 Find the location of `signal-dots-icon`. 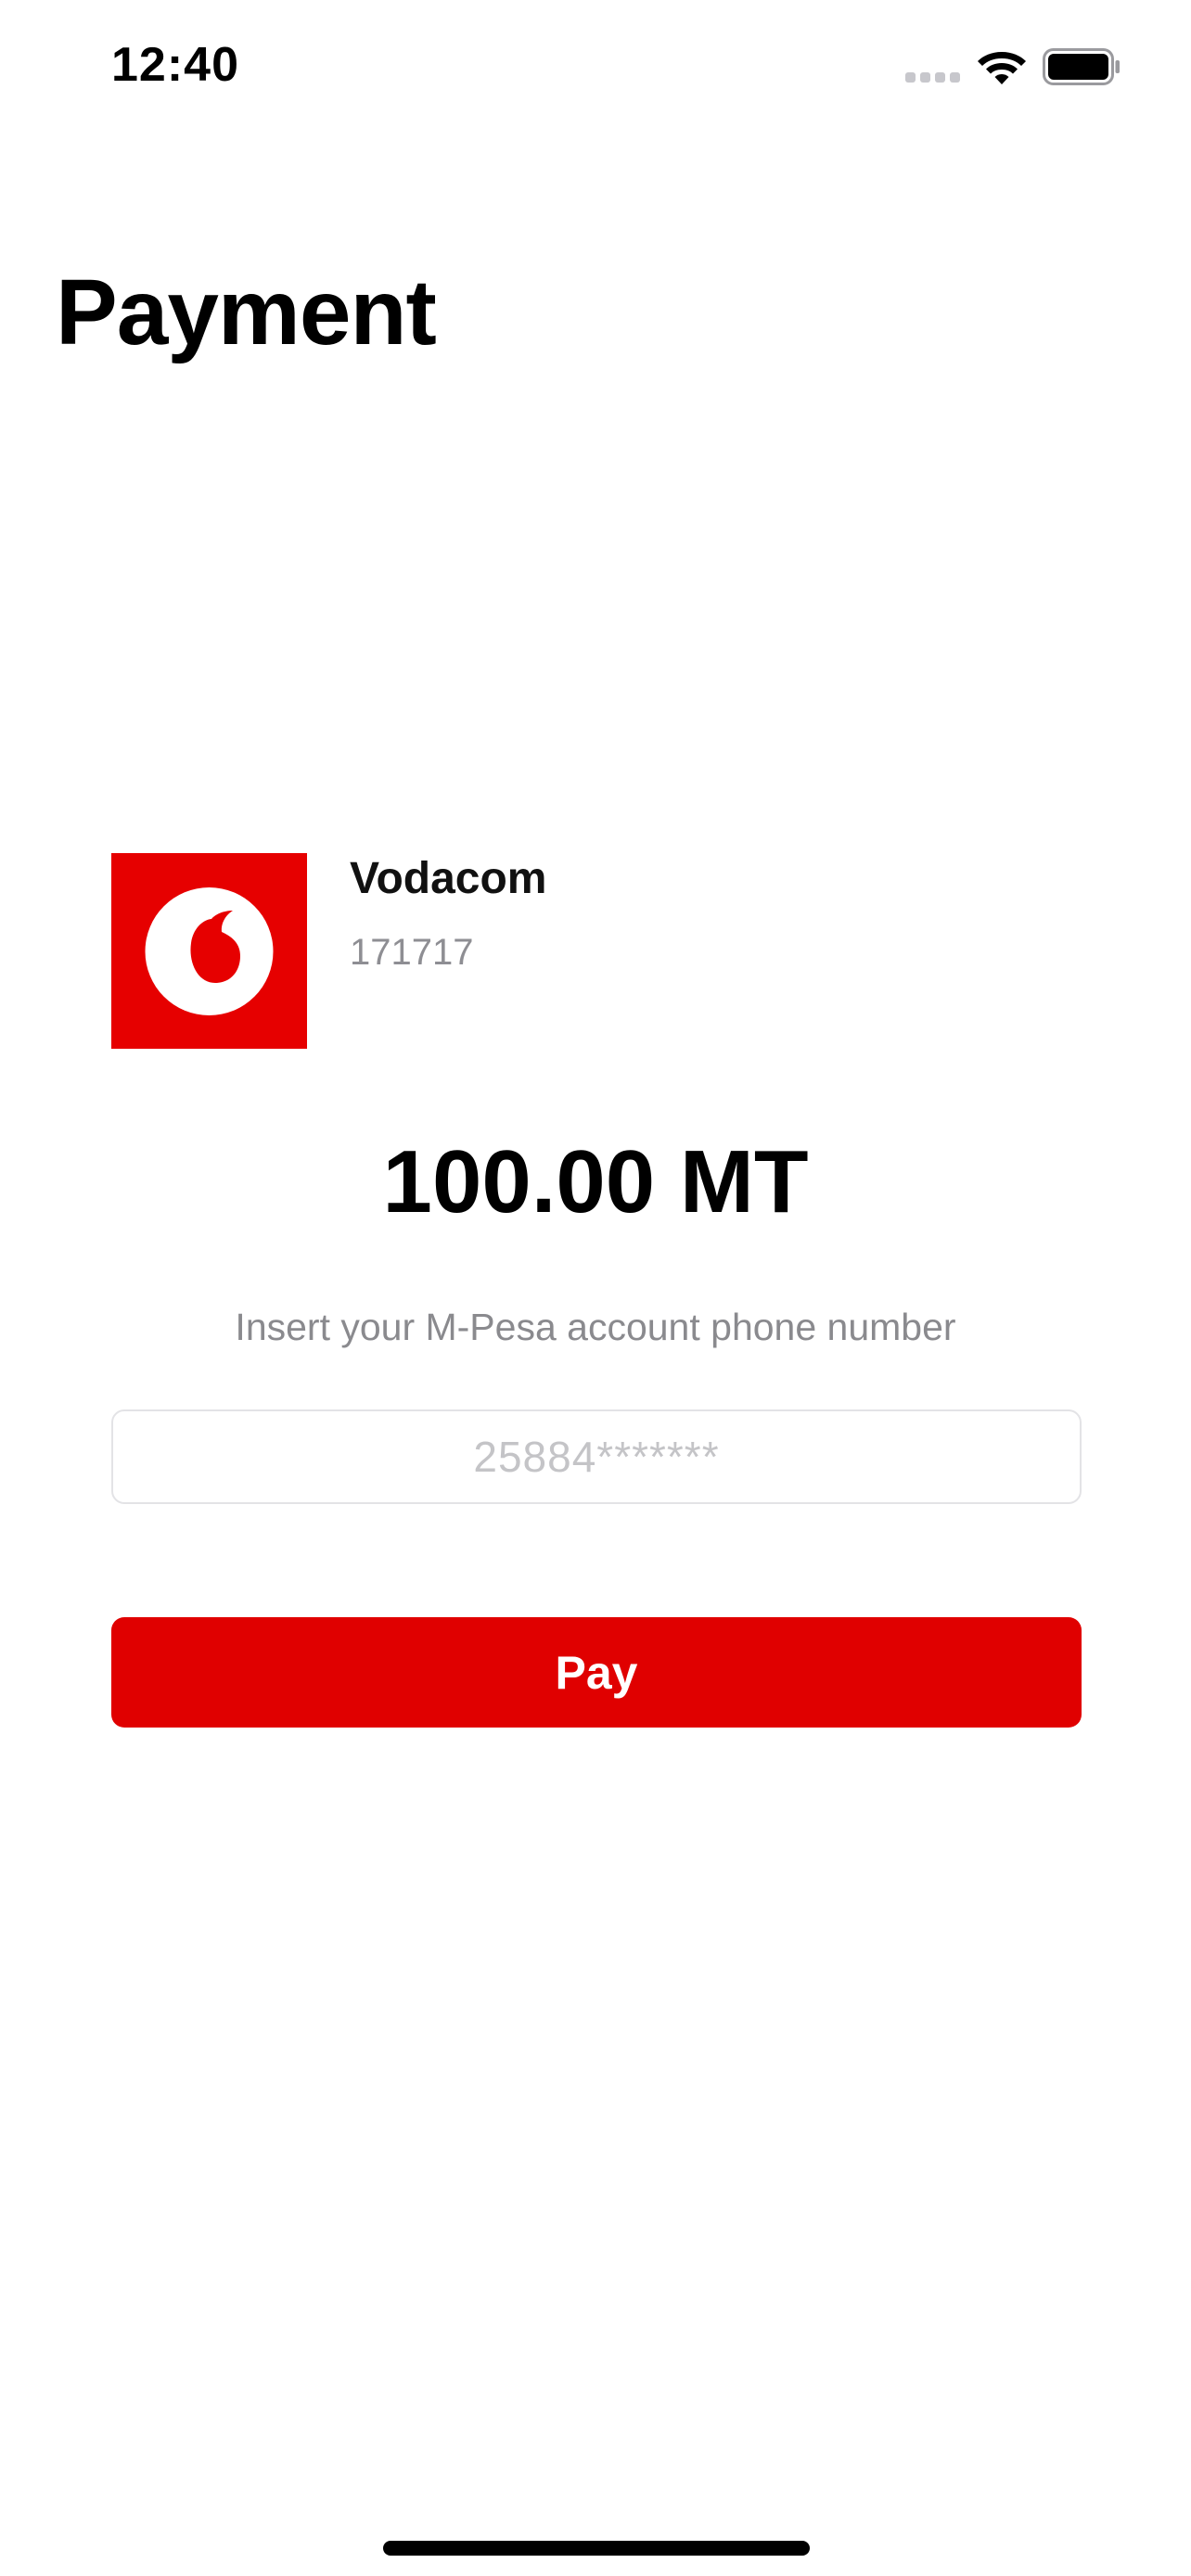

signal-dots-icon is located at coordinates (933, 77).